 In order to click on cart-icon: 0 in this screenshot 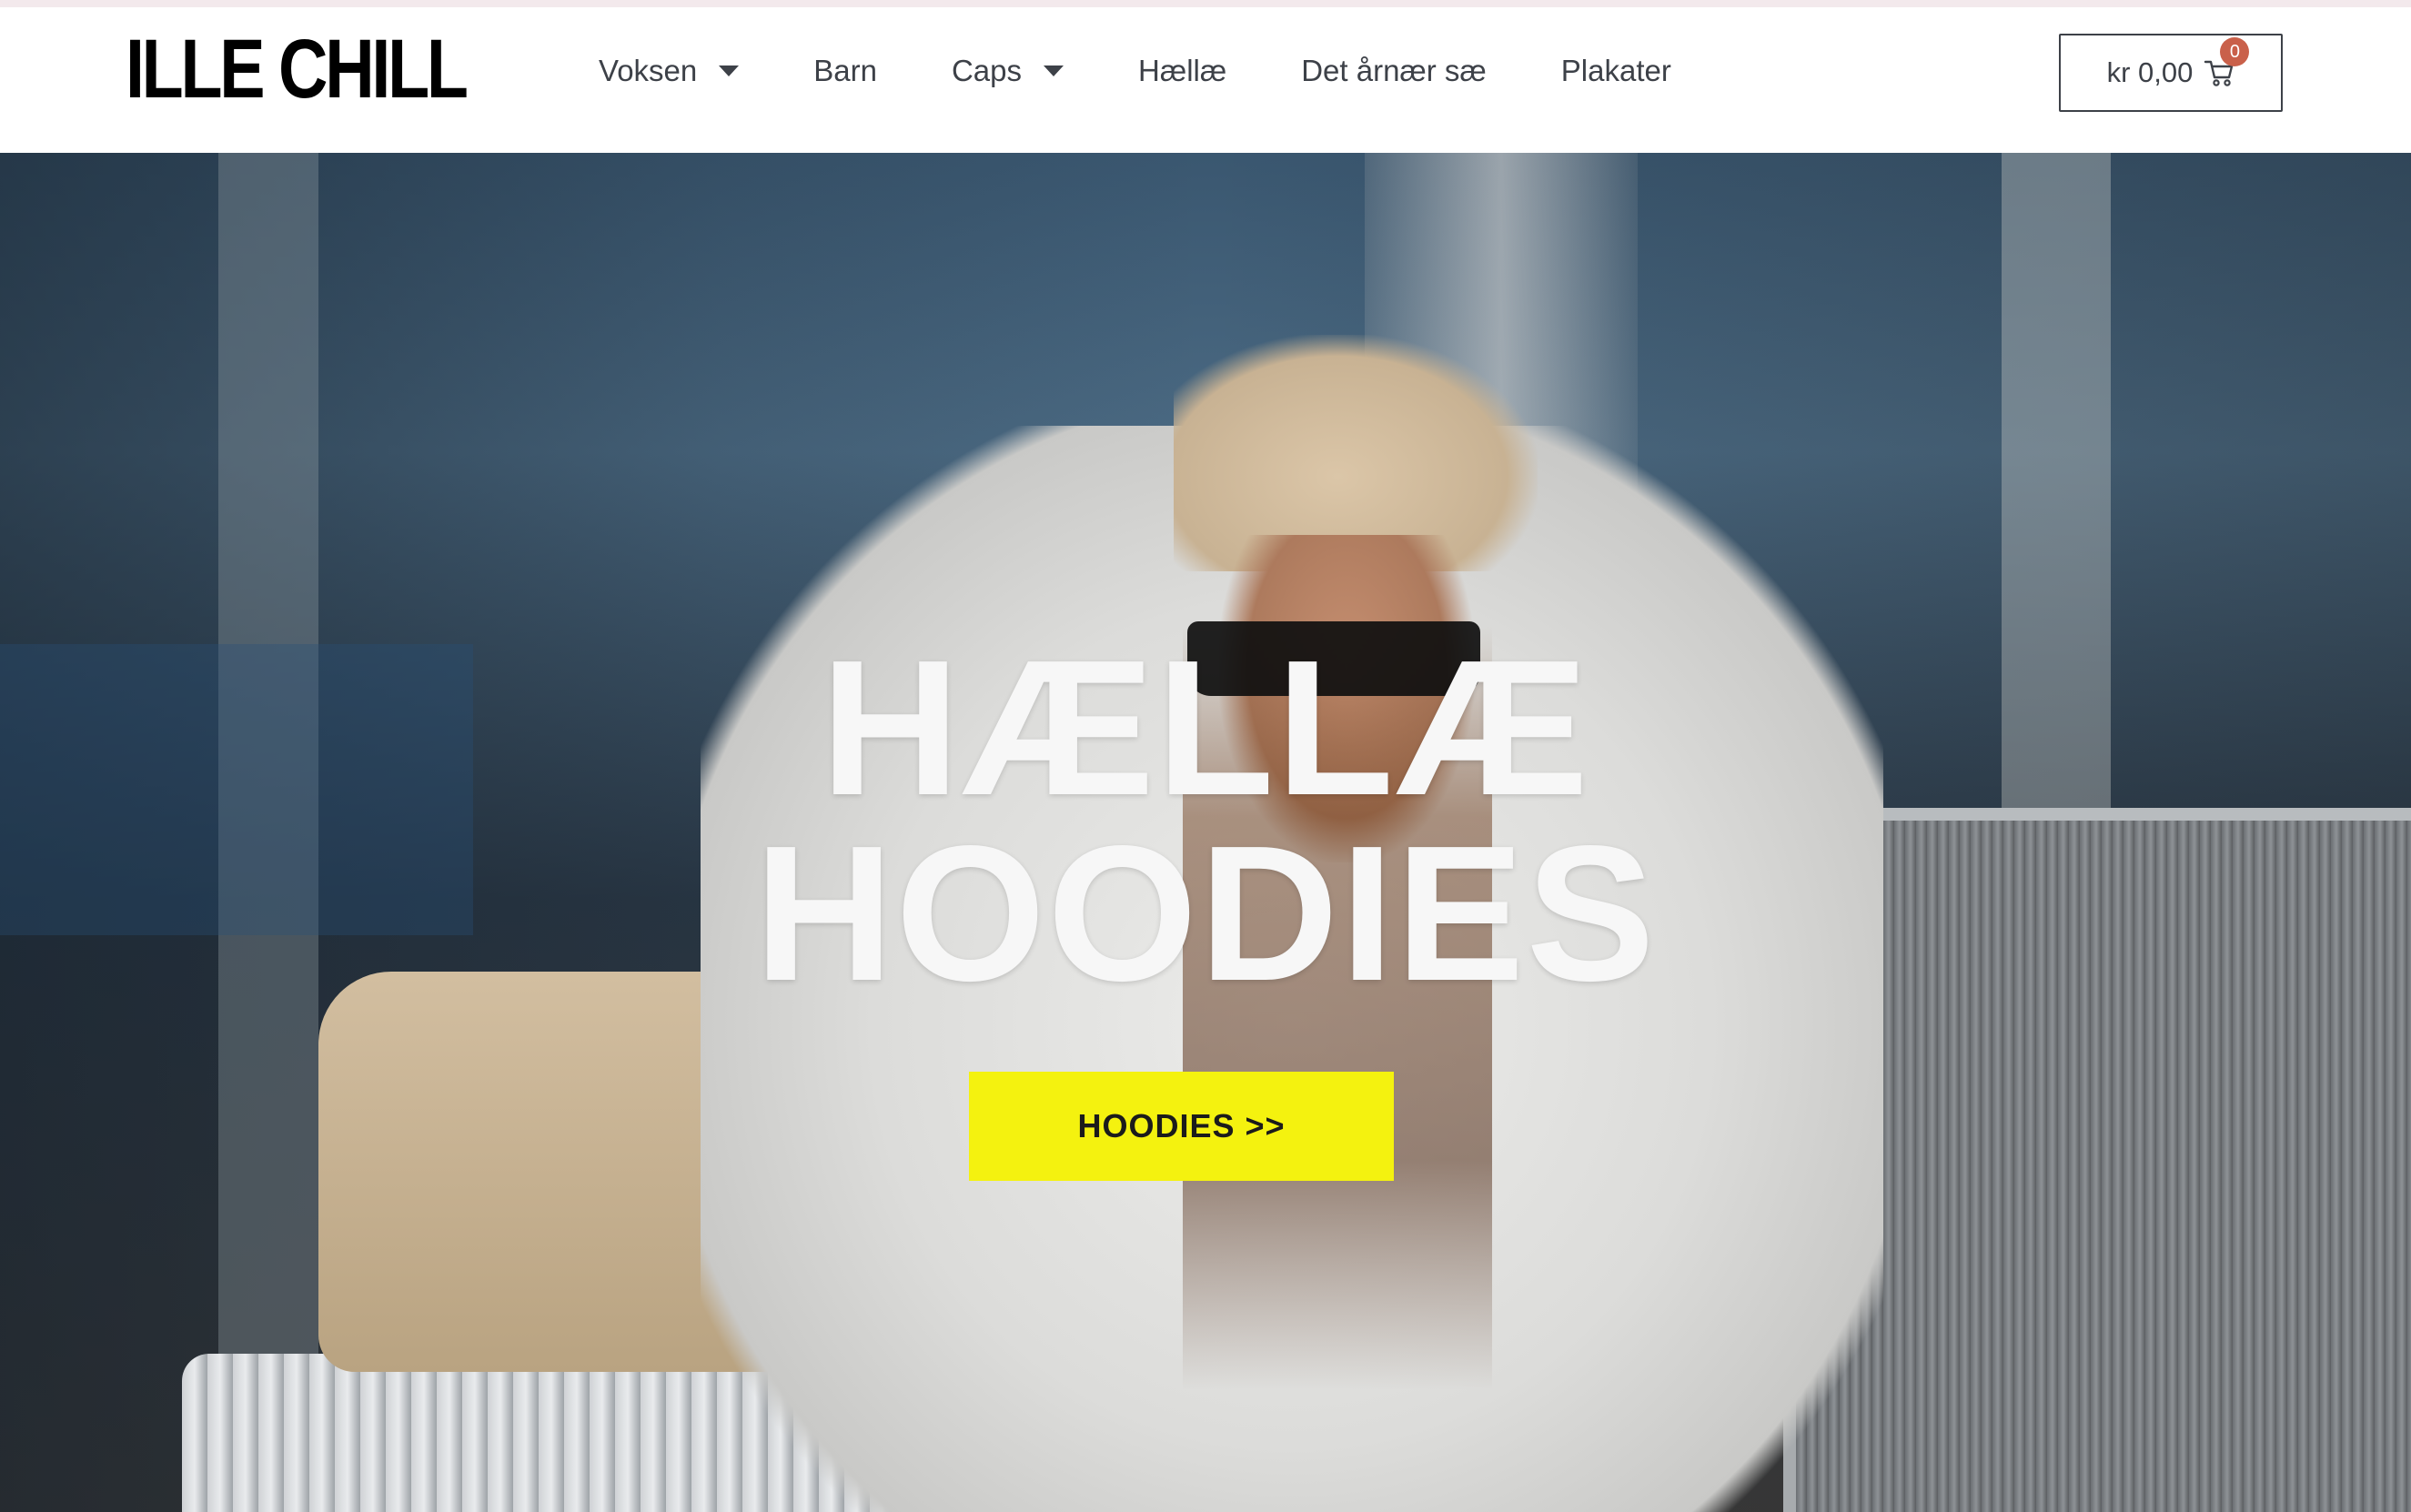, I will do `click(2227, 63)`.